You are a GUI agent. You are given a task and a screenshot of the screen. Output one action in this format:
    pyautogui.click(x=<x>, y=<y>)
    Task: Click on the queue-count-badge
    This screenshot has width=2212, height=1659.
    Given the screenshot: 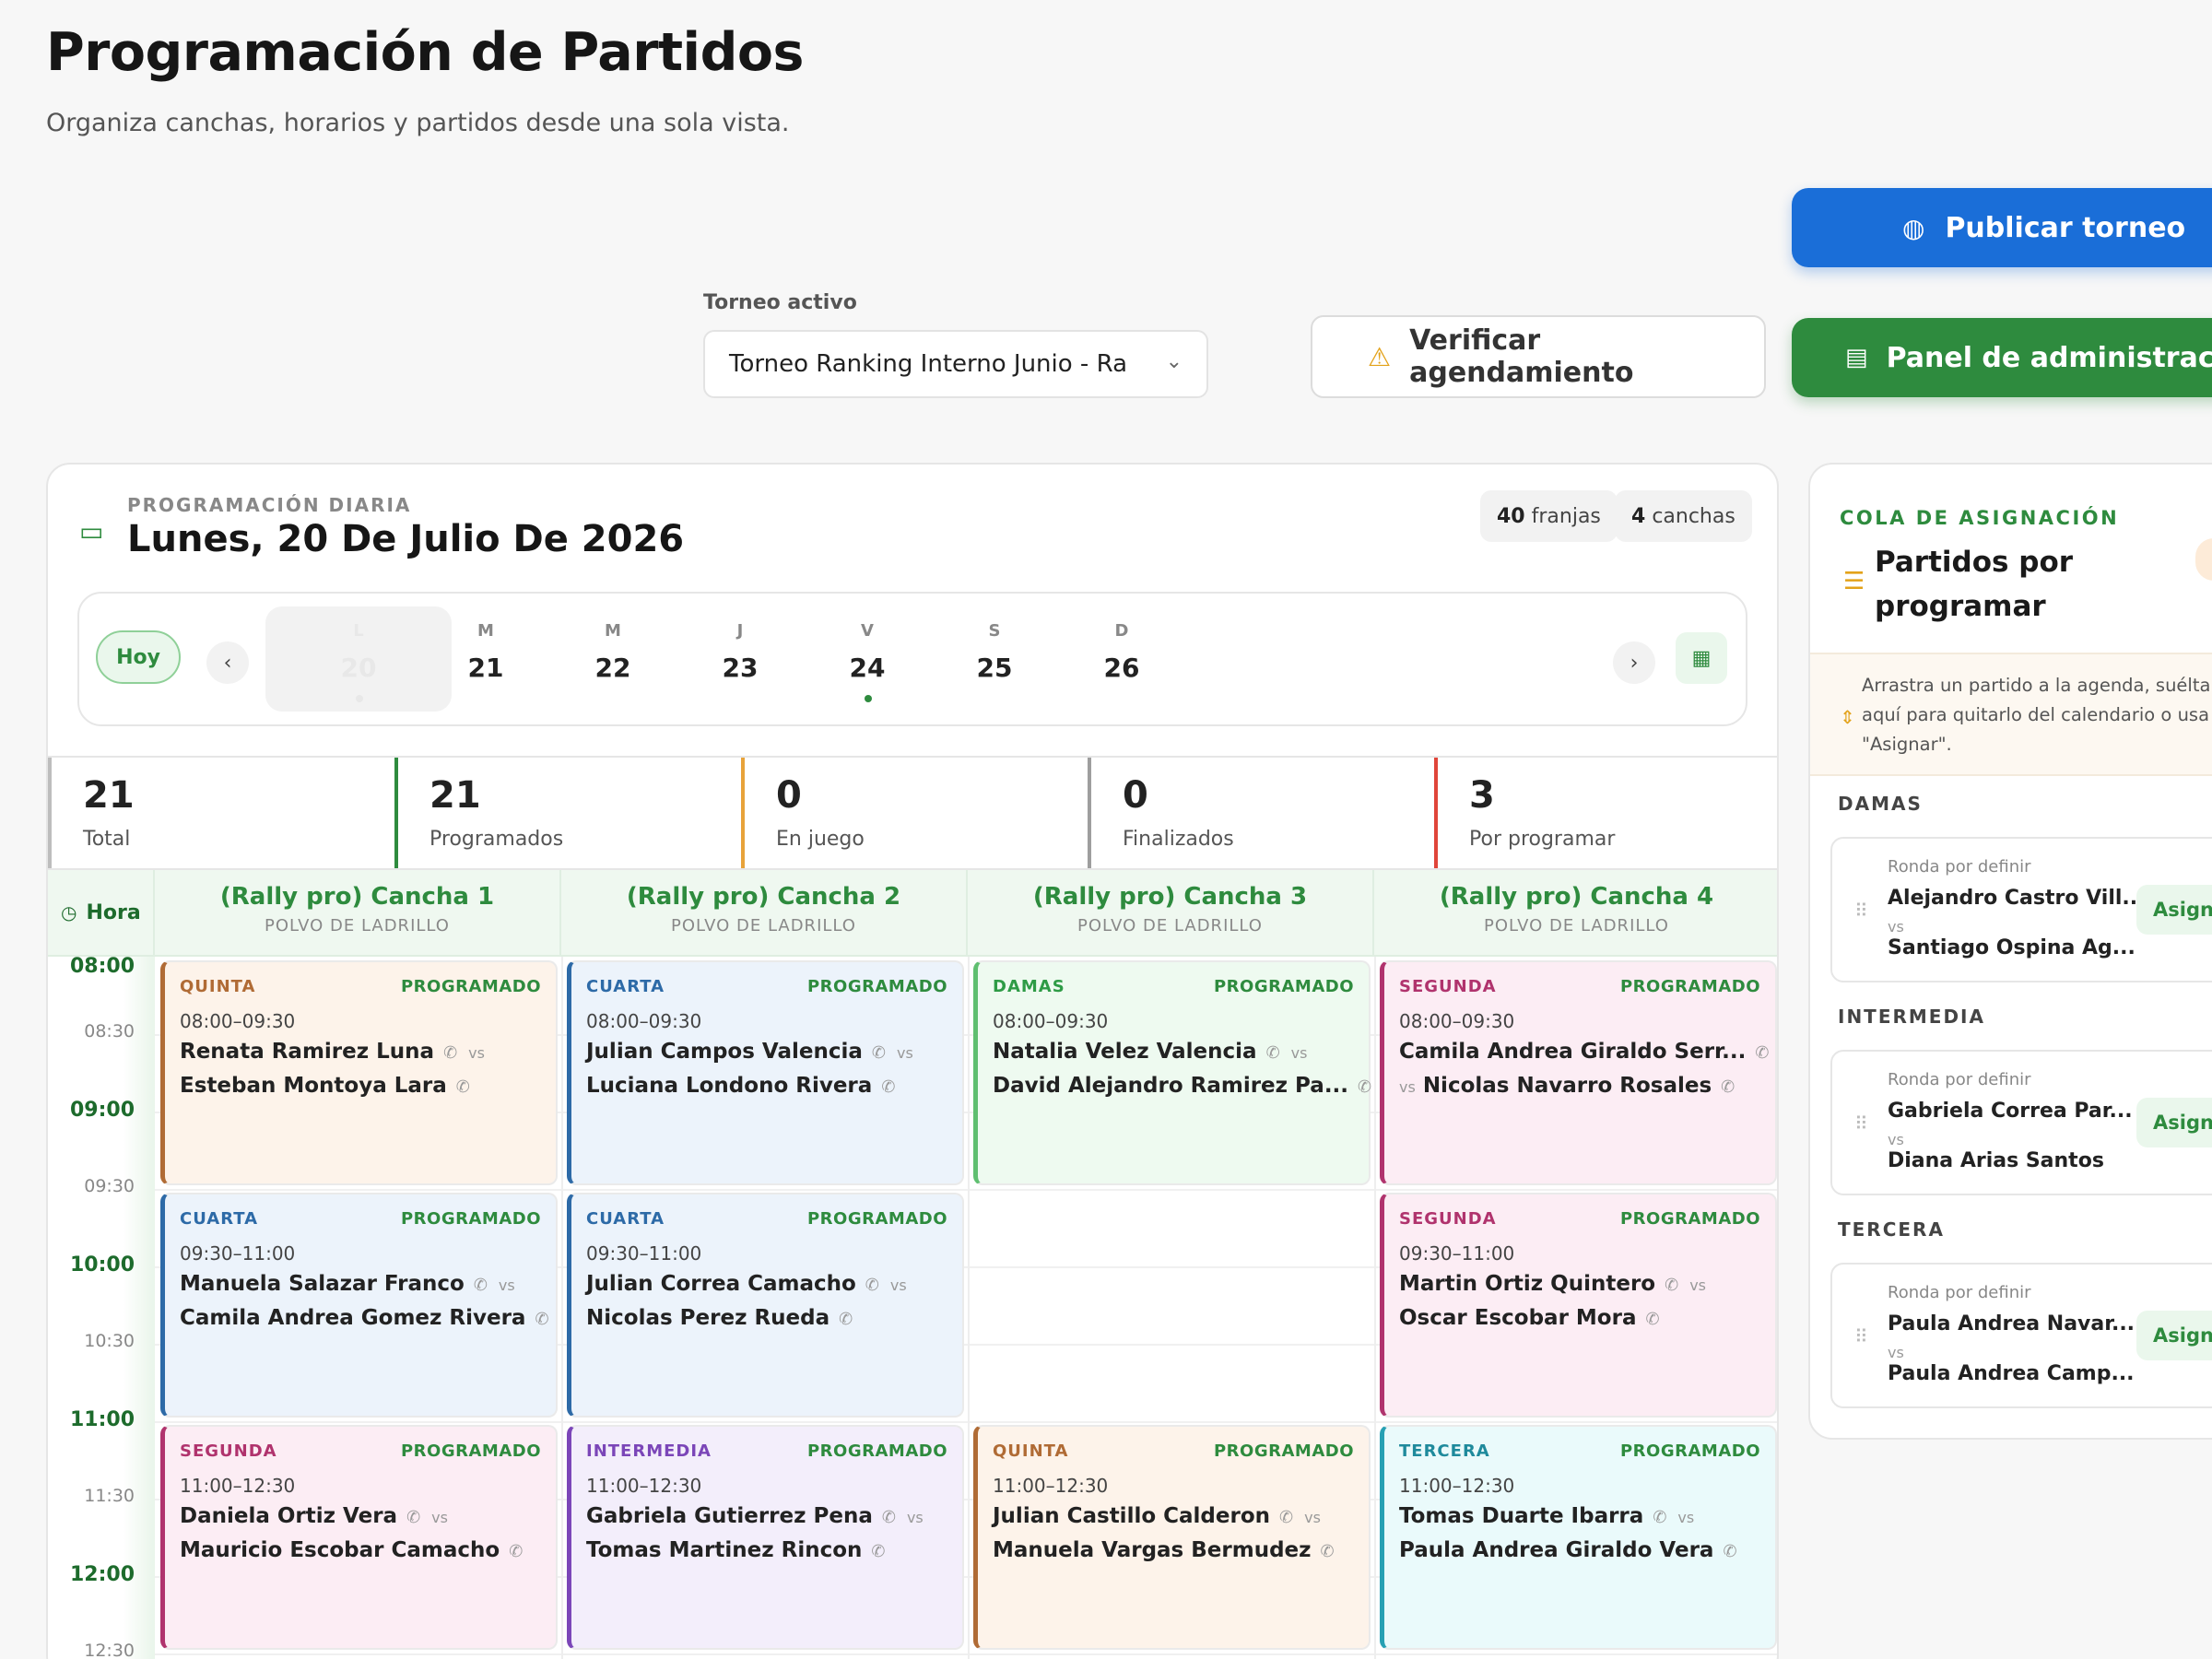 What is the action you would take?
    pyautogui.click(x=2203, y=559)
    